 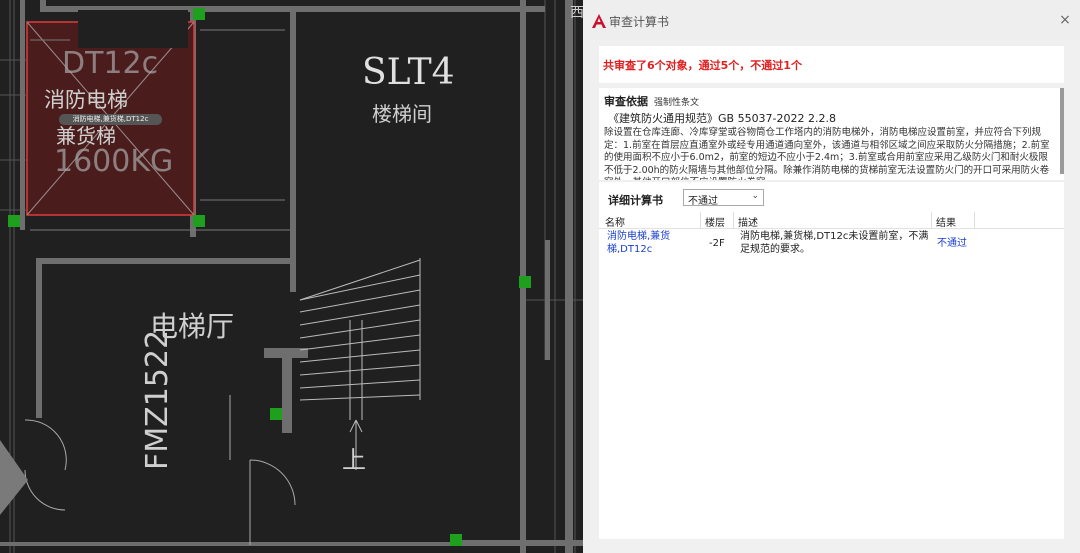 I want to click on fragment-label: 西, so click(x=576, y=13).